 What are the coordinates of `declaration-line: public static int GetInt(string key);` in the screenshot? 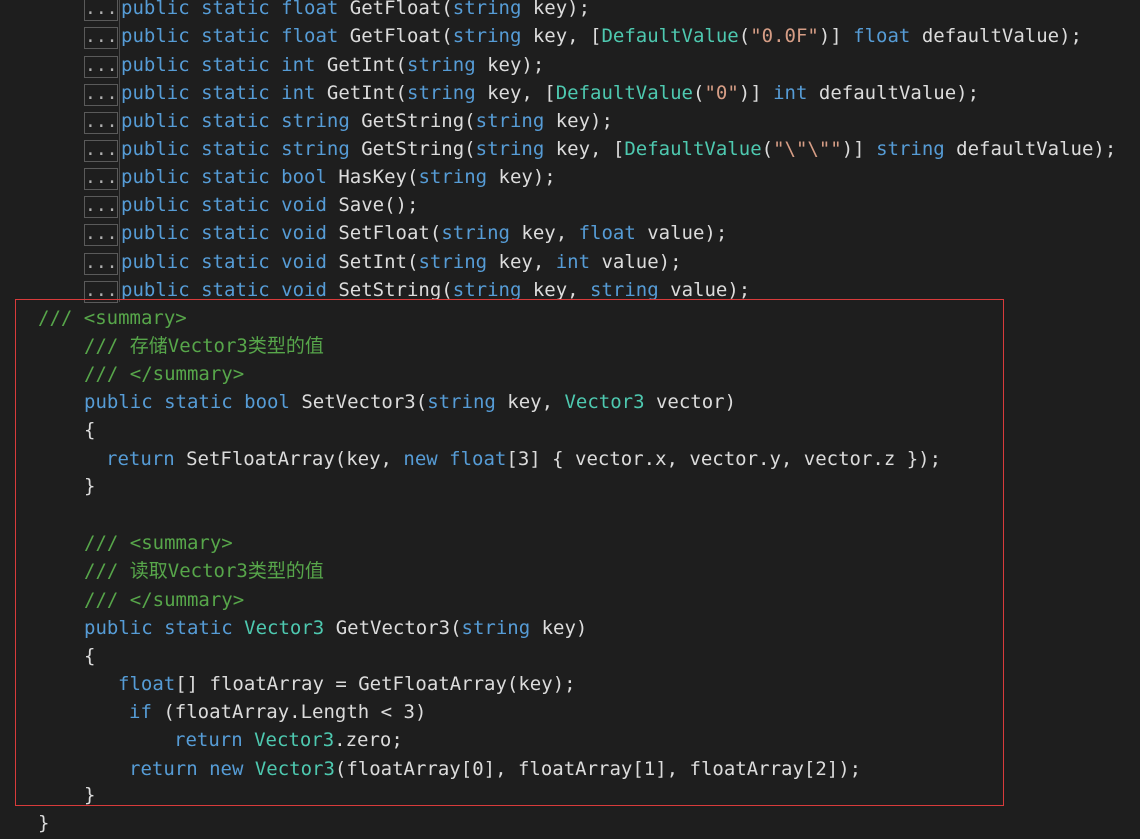 It's located at (332, 65).